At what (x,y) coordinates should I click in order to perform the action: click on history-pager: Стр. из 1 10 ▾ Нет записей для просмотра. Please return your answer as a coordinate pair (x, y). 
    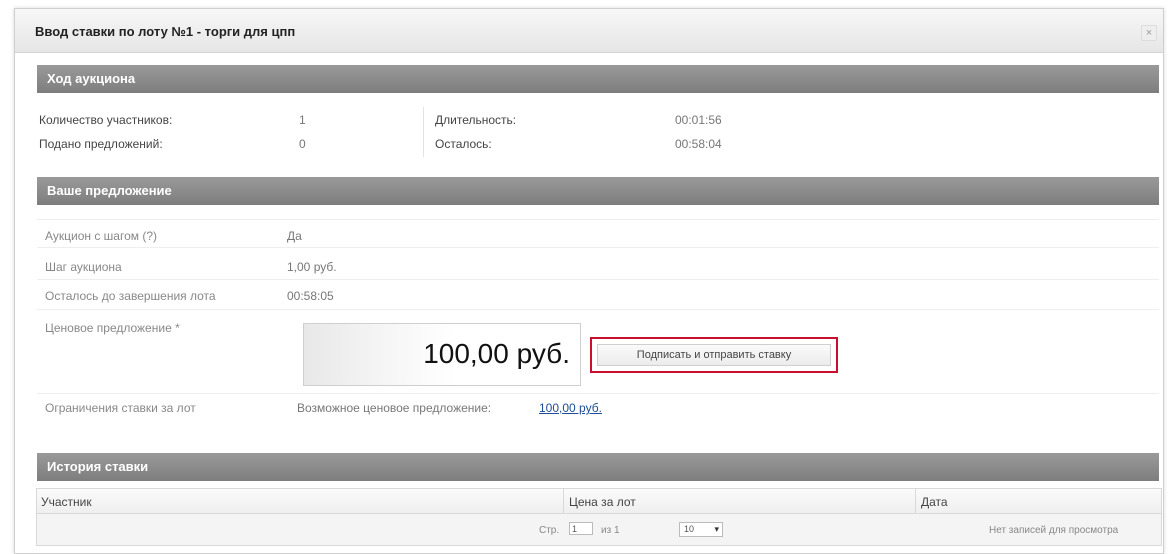
    Looking at the image, I should click on (599, 530).